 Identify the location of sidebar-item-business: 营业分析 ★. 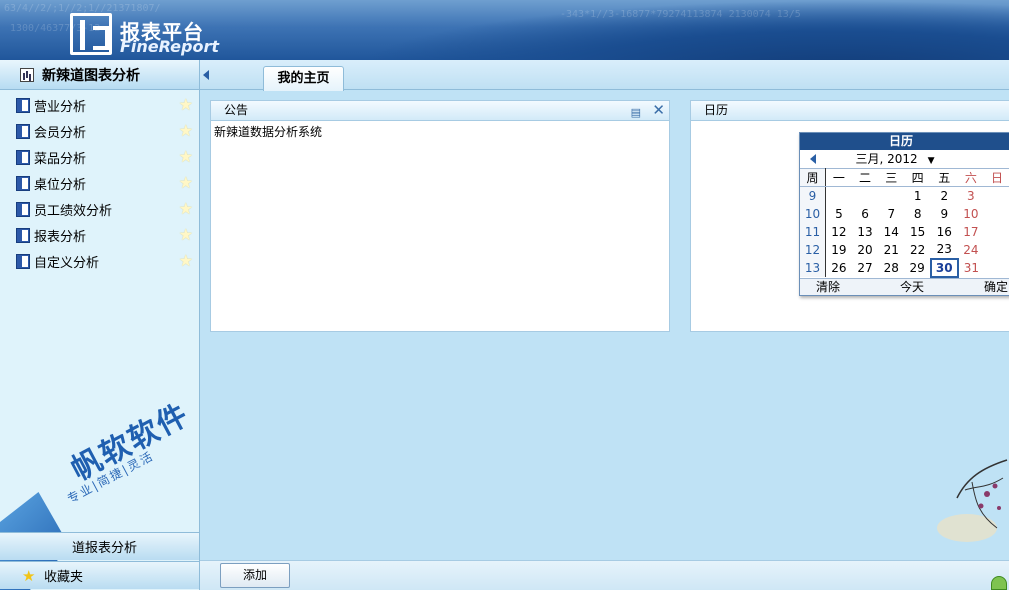
(99, 105).